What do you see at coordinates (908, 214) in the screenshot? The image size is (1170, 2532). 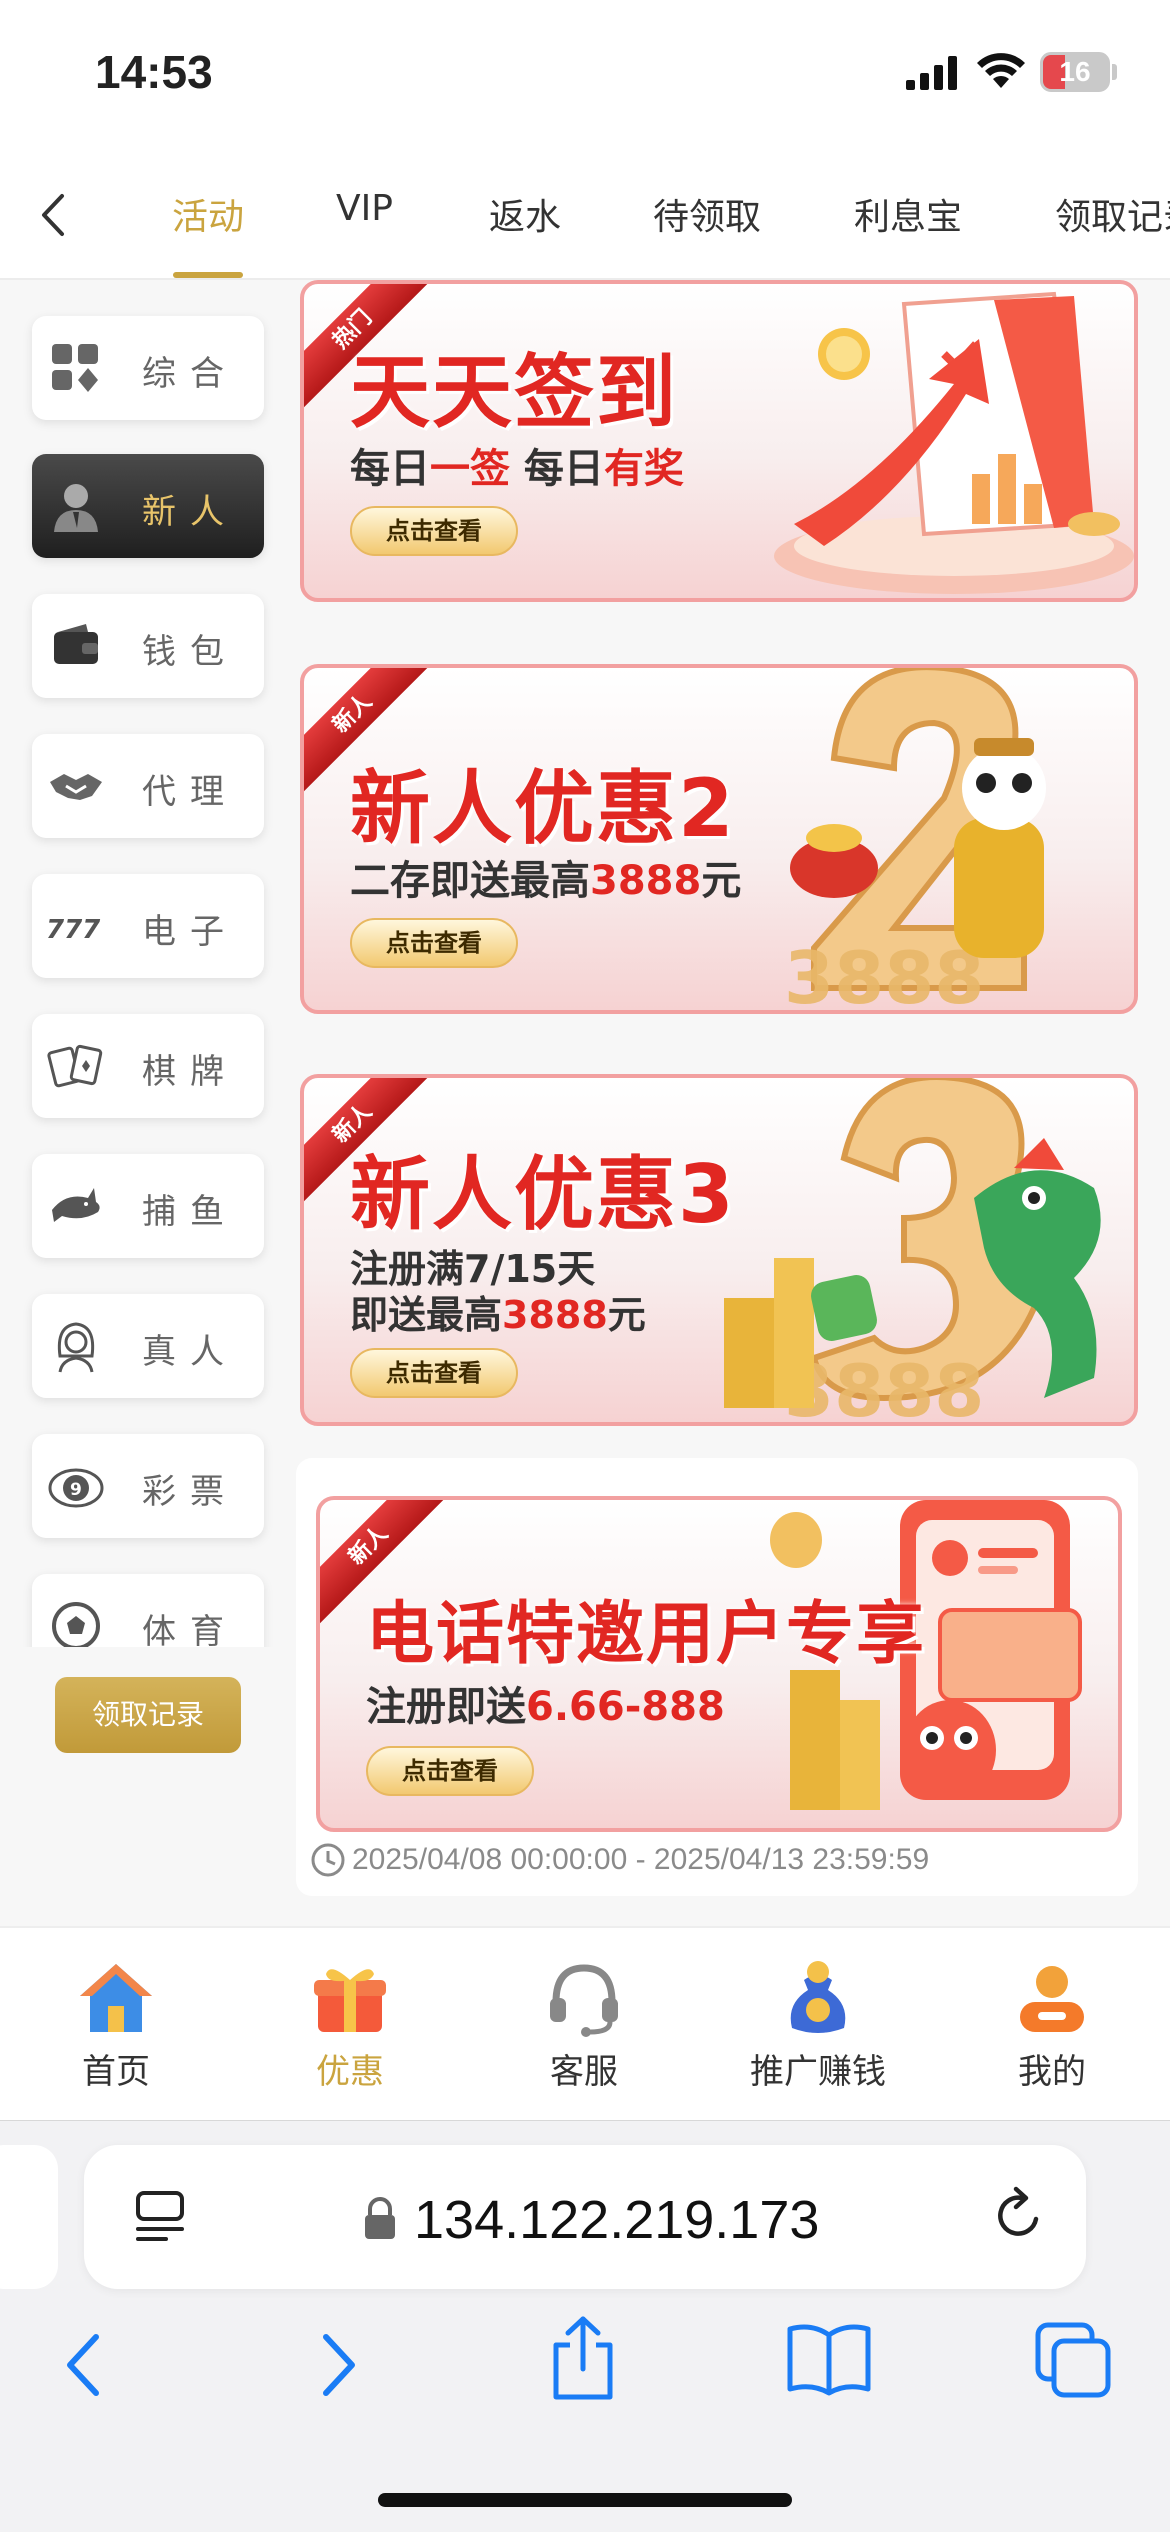 I see `tab-interest: 利息宝` at bounding box center [908, 214].